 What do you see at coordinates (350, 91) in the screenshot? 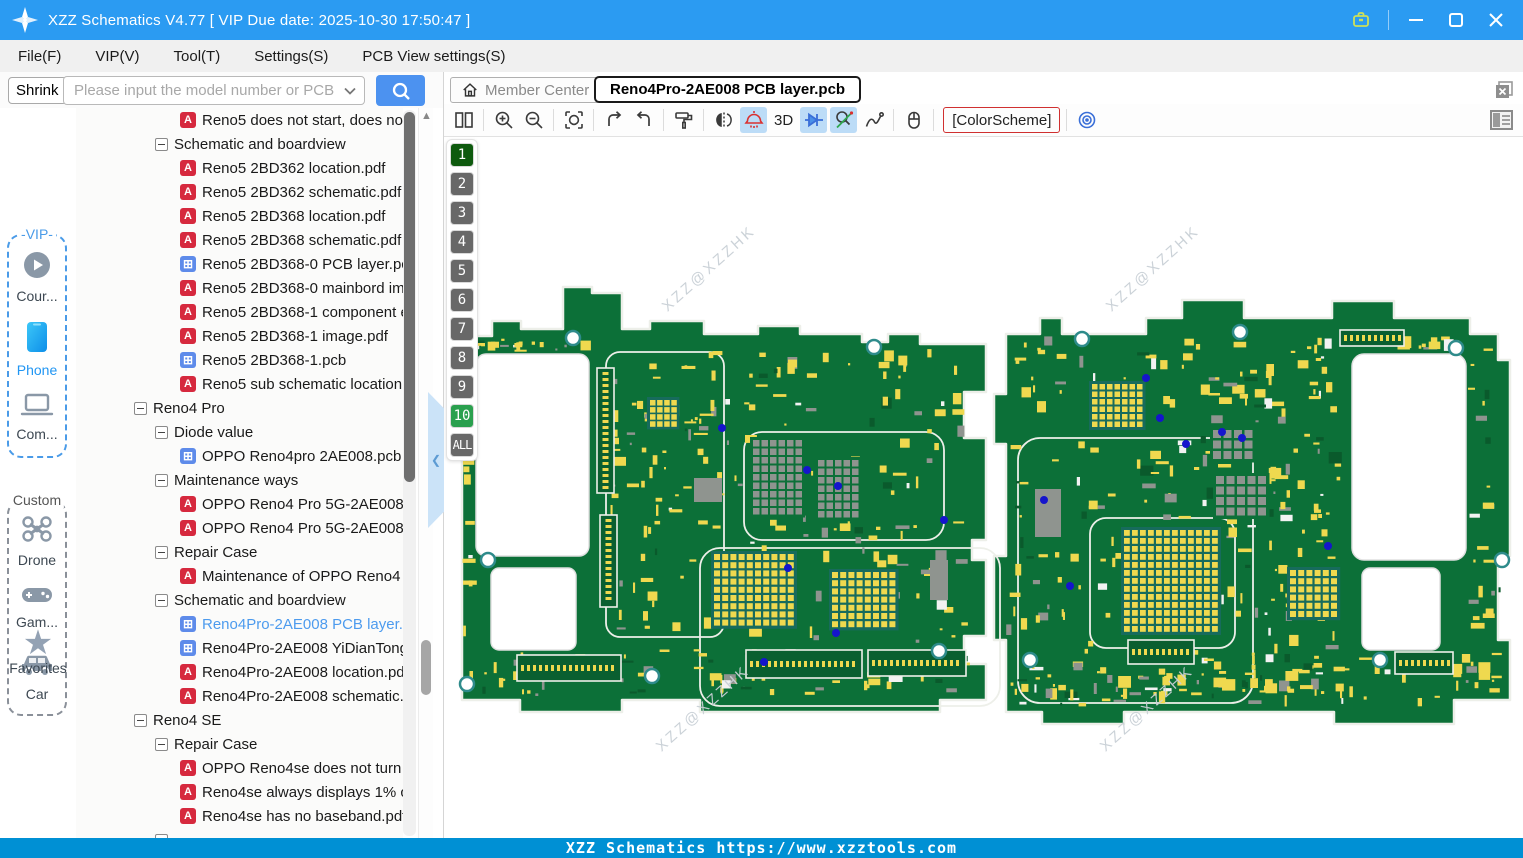
I see `chevron-down-icon` at bounding box center [350, 91].